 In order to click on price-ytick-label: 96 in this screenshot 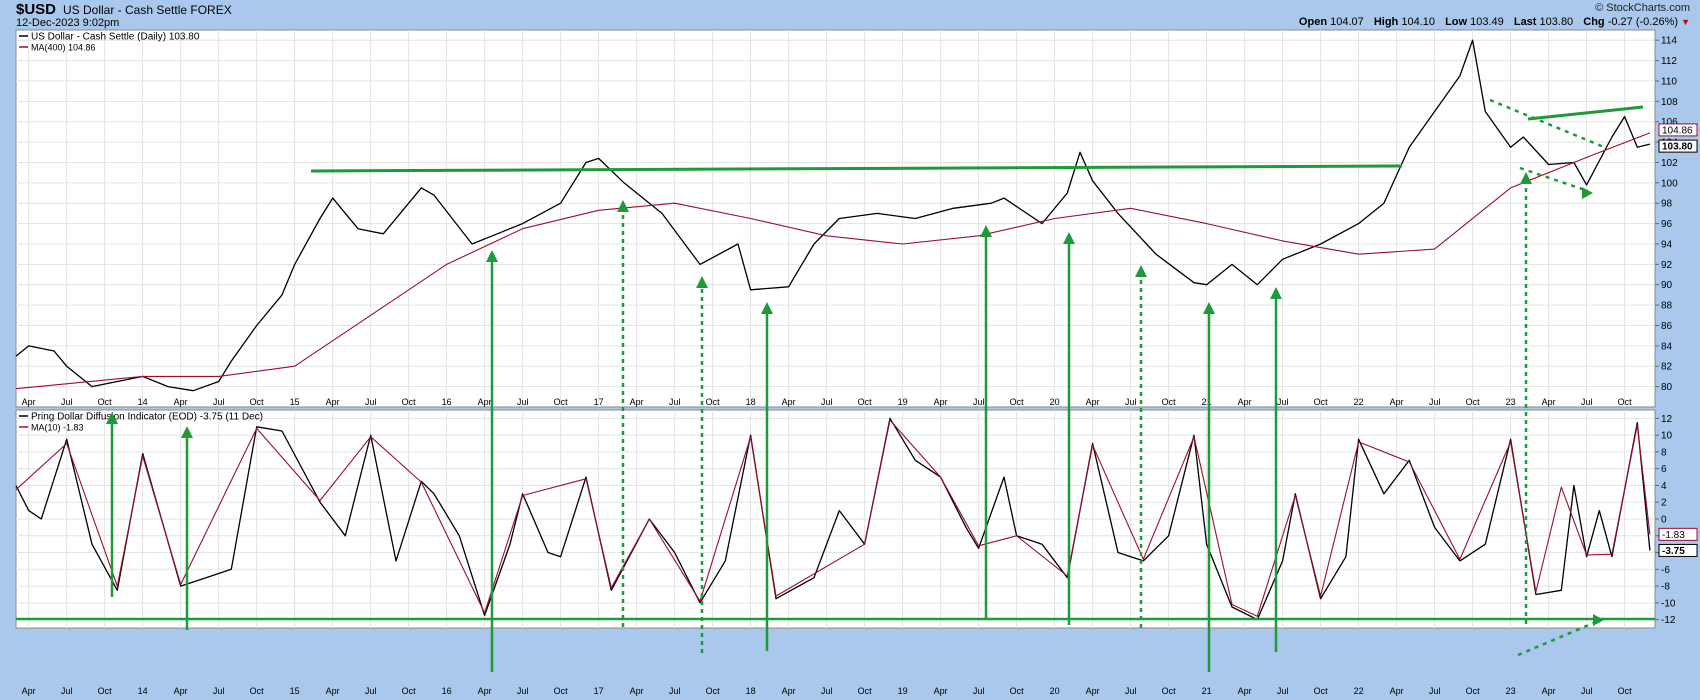, I will do `click(1667, 224)`.